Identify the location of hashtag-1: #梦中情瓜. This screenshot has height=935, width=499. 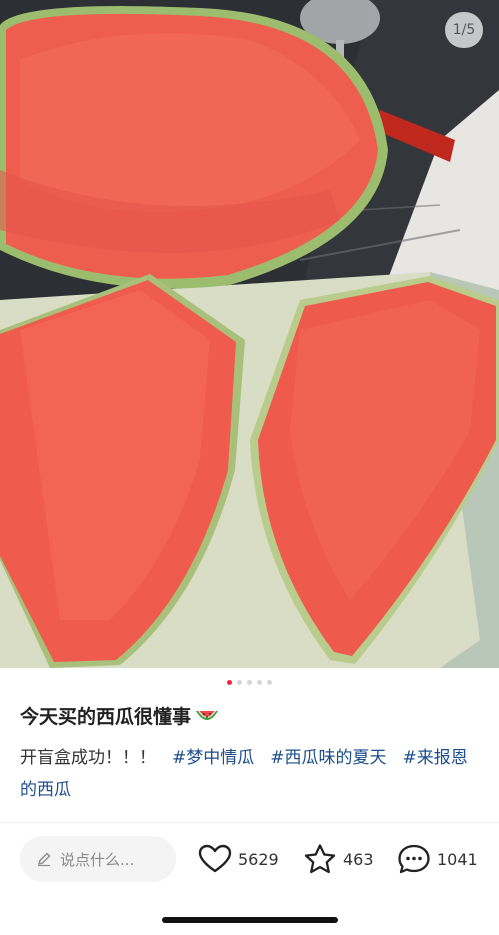
(213, 758).